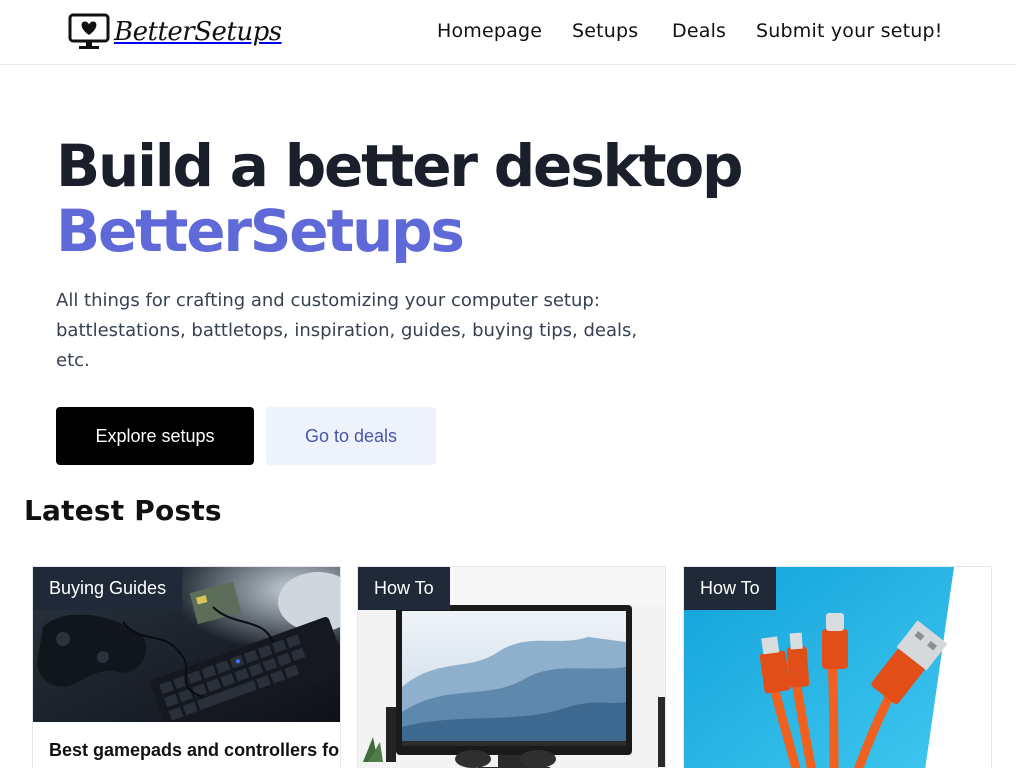 Image resolution: width=1024 pixels, height=768 pixels. I want to click on brand-logo-link: BetterSetups, so click(175, 32).